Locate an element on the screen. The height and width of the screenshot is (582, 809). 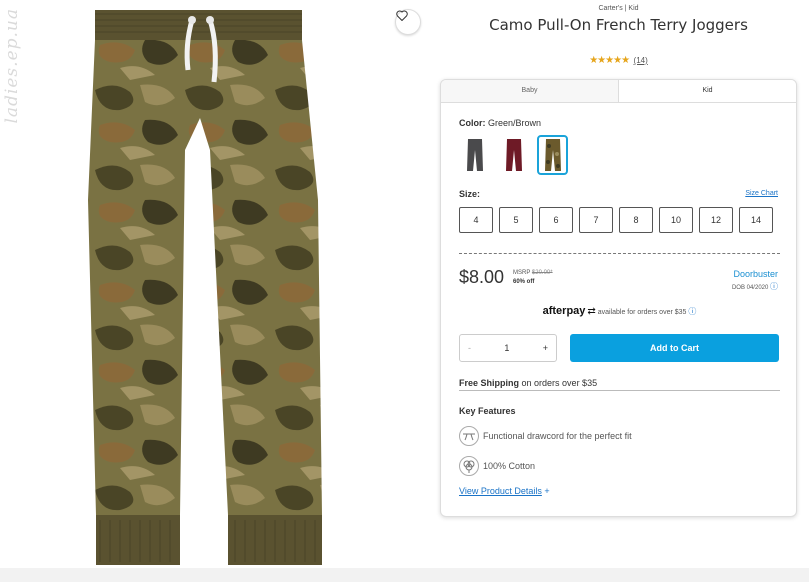
feature-item-cotton: 100% Cotton is located at coordinates (497, 466).